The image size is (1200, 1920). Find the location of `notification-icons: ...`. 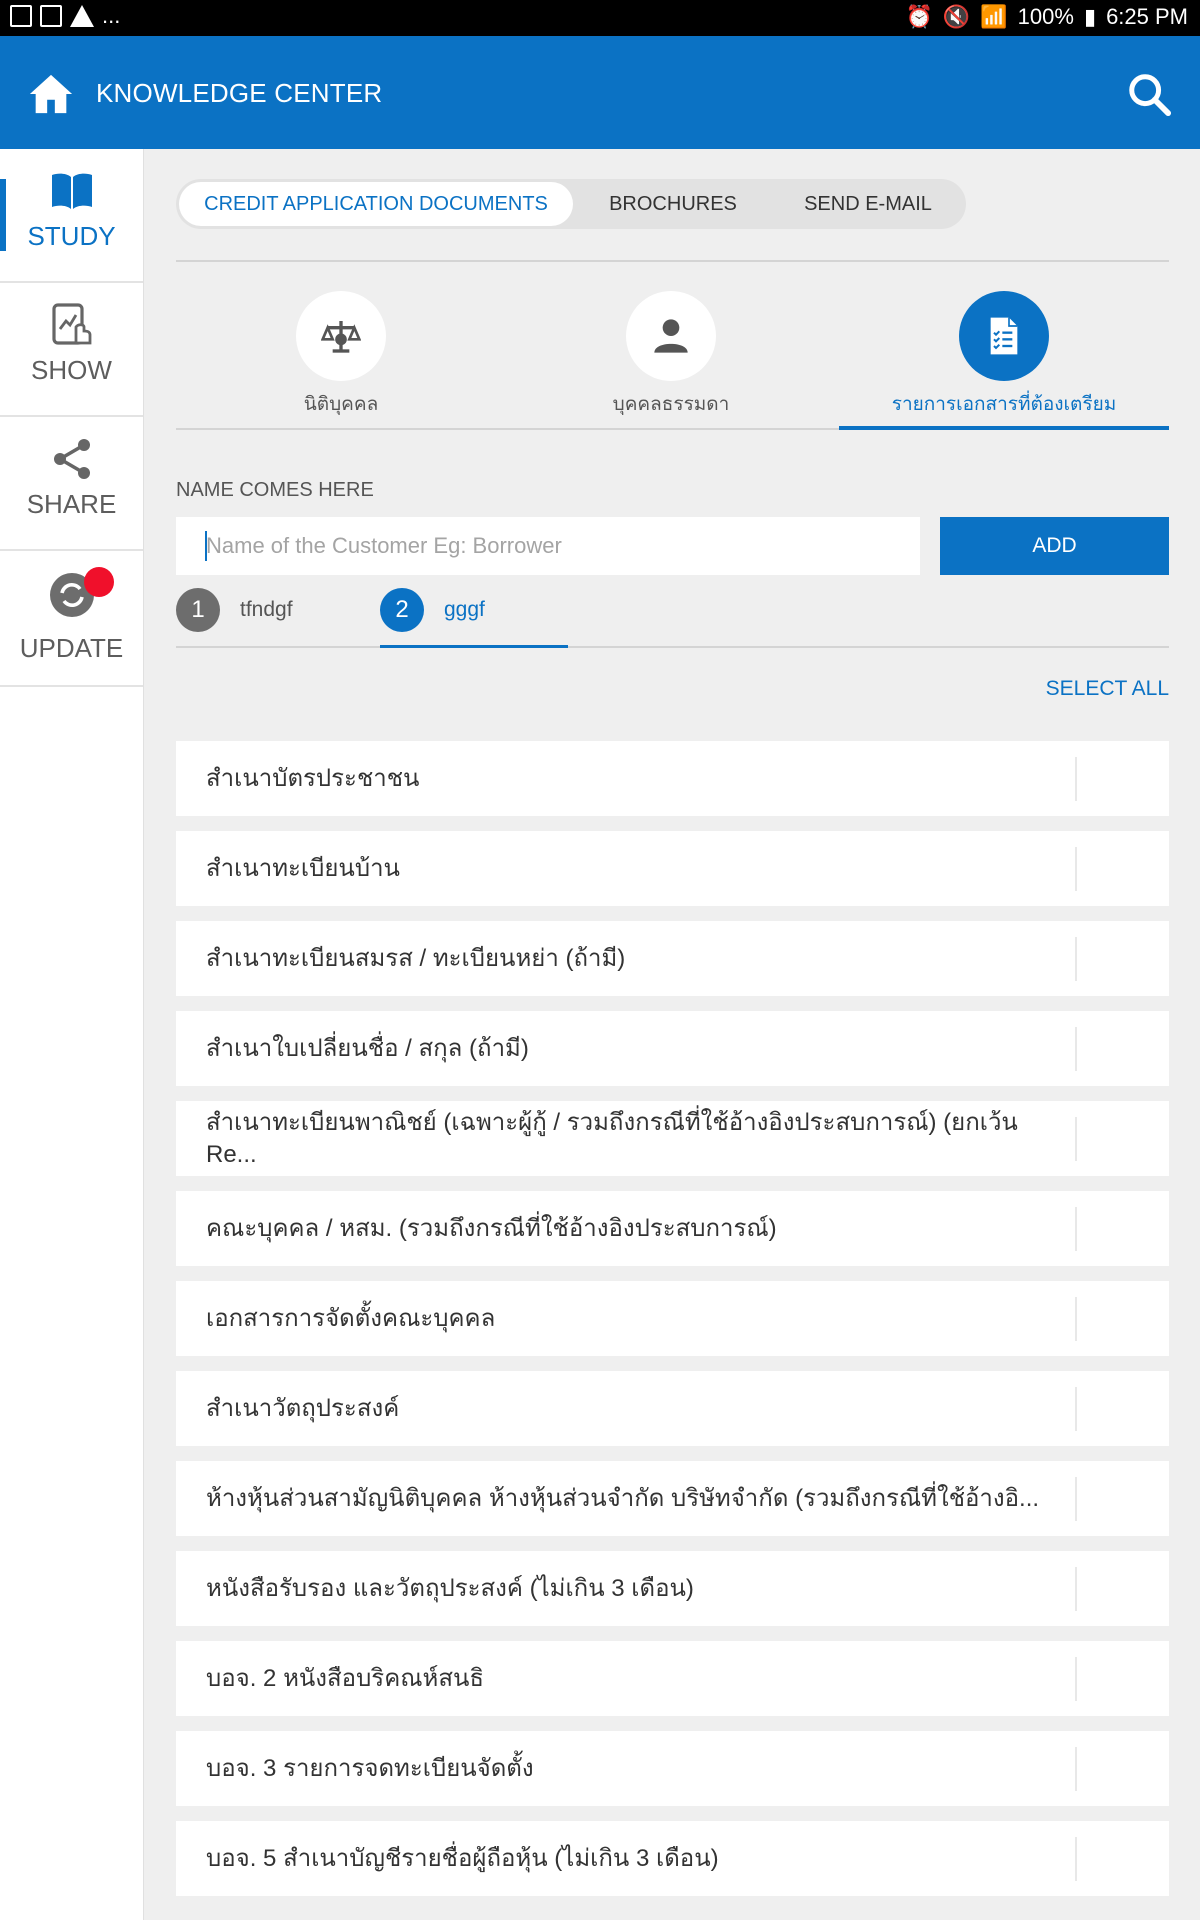

notification-icons: ... is located at coordinates (65, 16).